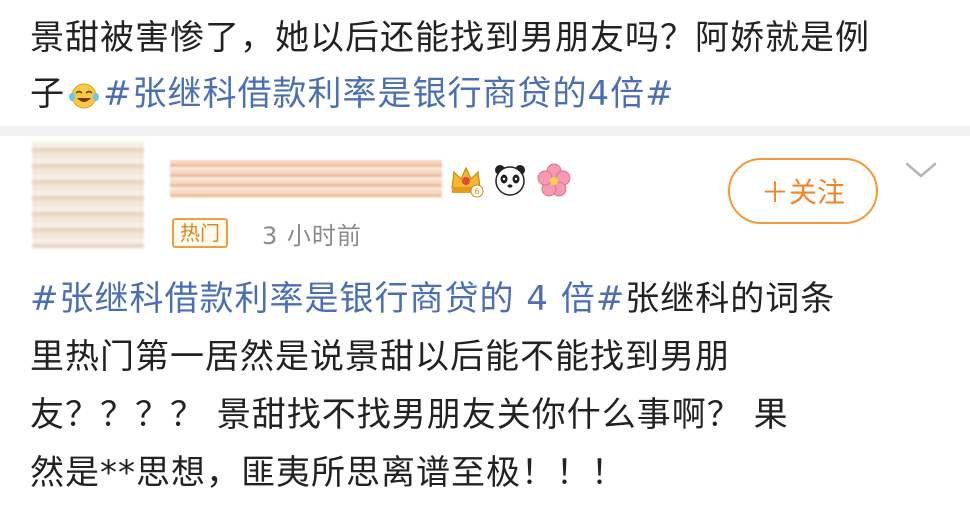  I want to click on post-time: 3 小时前, so click(312, 236).